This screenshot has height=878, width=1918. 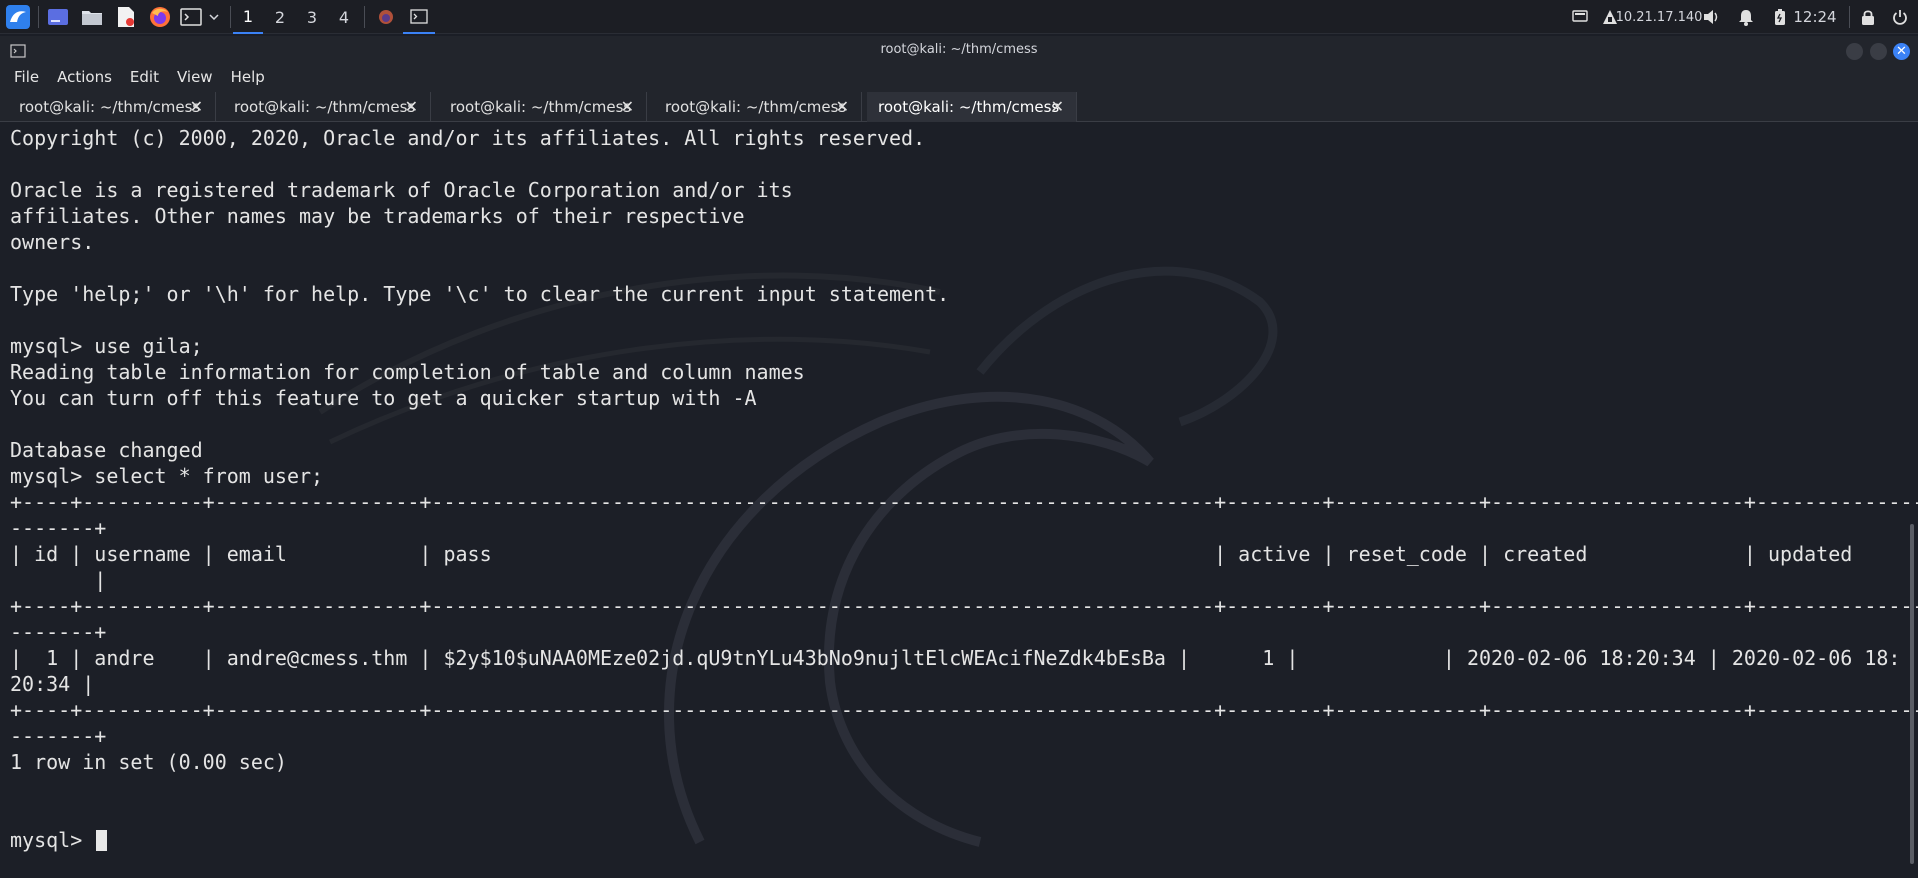 I want to click on workspace-1: 1, so click(x=248, y=17).